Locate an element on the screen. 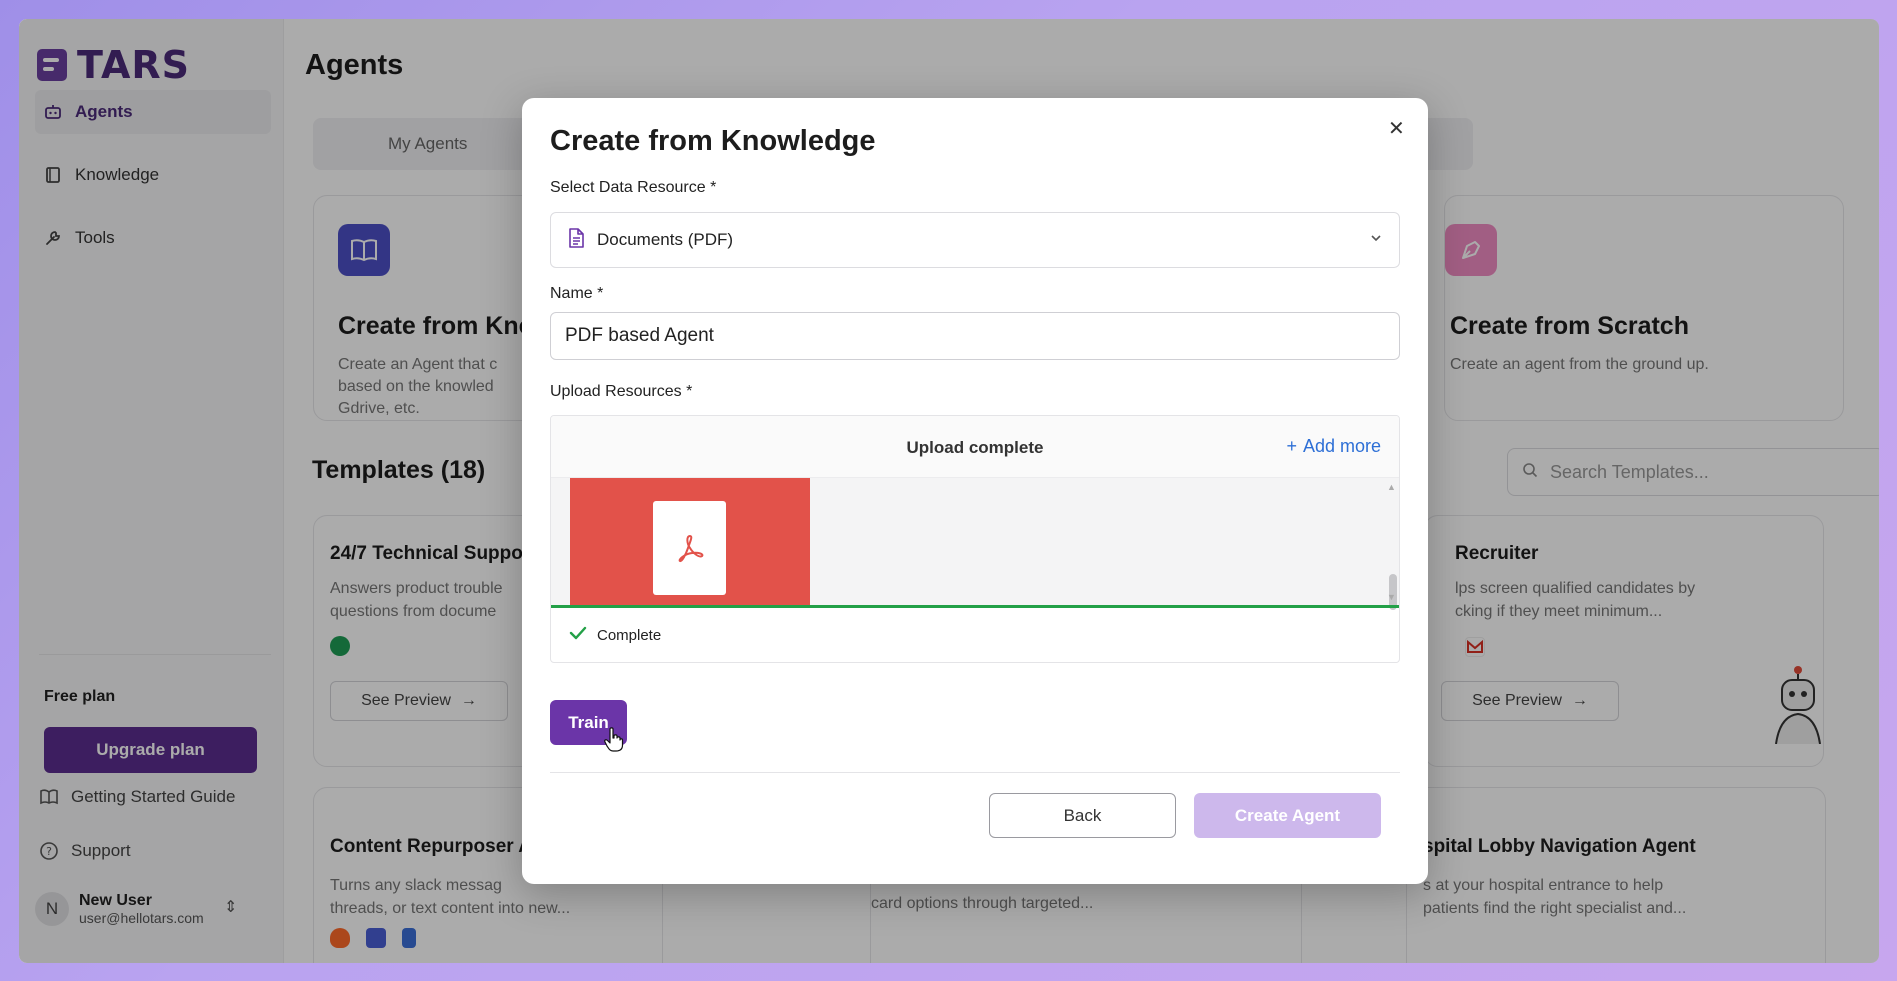 The width and height of the screenshot is (1897, 981). pdf-file-thumbnail is located at coordinates (690, 542).